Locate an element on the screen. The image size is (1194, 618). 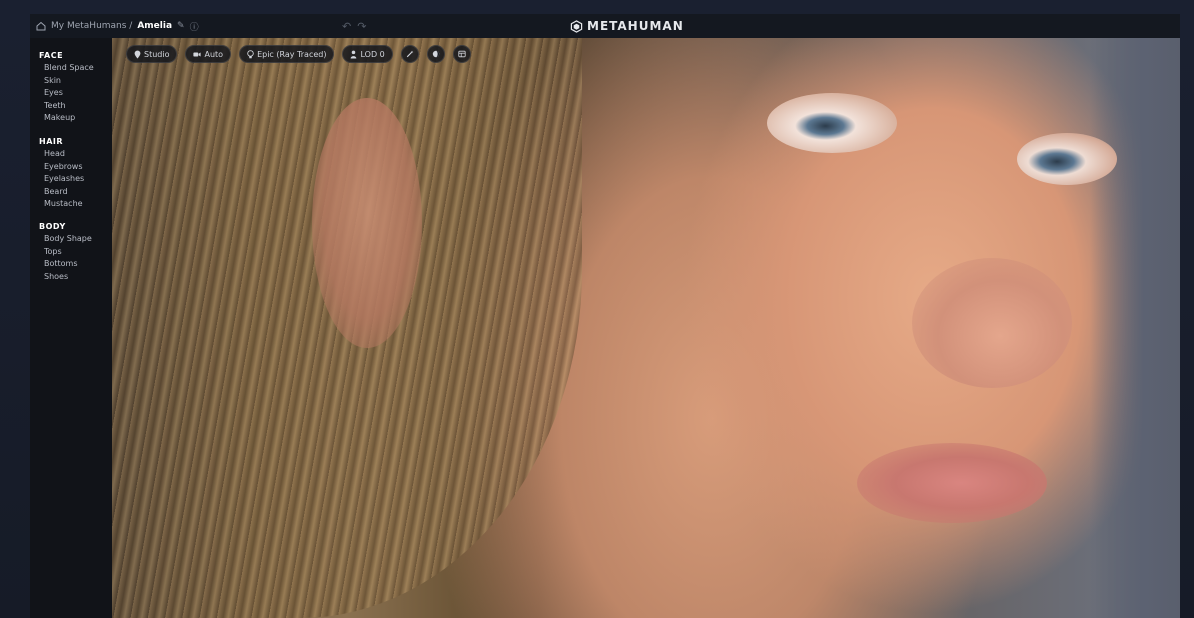
sidebar-section-face: FACE Blend Space Skin Eyes Teeth Makeup is located at coordinates (66, 87).